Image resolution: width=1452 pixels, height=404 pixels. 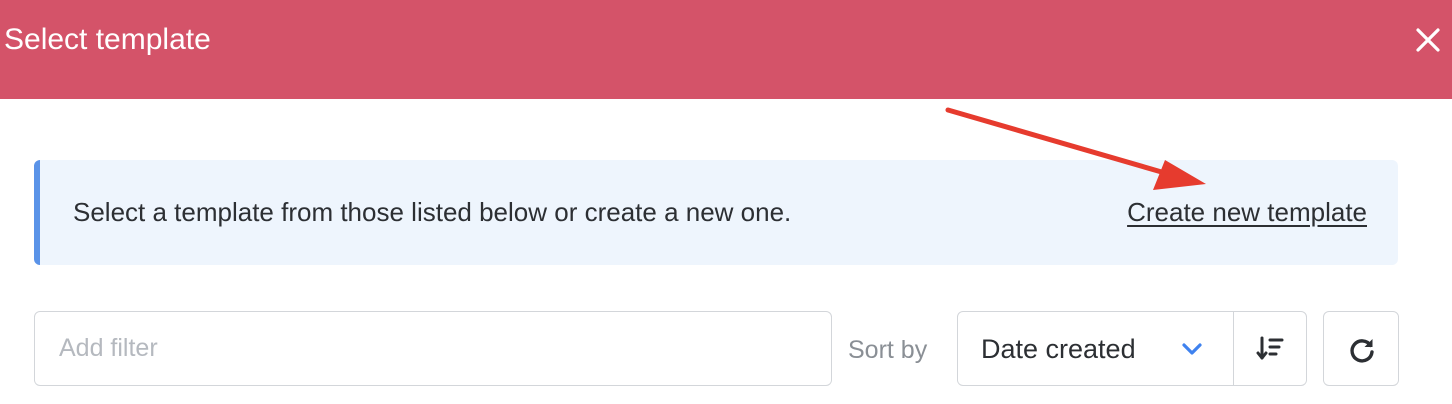 What do you see at coordinates (1247, 212) in the screenshot?
I see `create-new-template-link: Create new template` at bounding box center [1247, 212].